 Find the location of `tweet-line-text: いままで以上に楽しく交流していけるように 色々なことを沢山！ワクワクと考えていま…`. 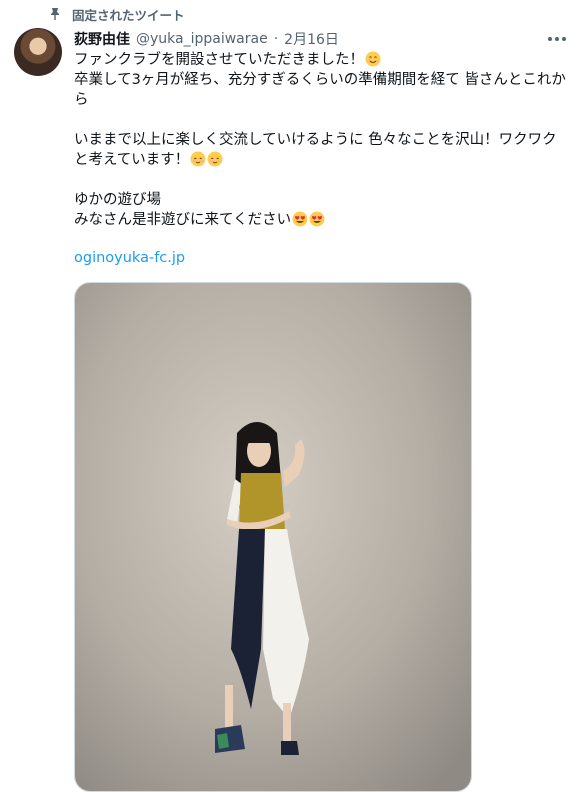

tweet-line-text: いままで以上に楽しく交流していけるように 色々なことを沢山！ワクワクと考えていま… is located at coordinates (315, 150).